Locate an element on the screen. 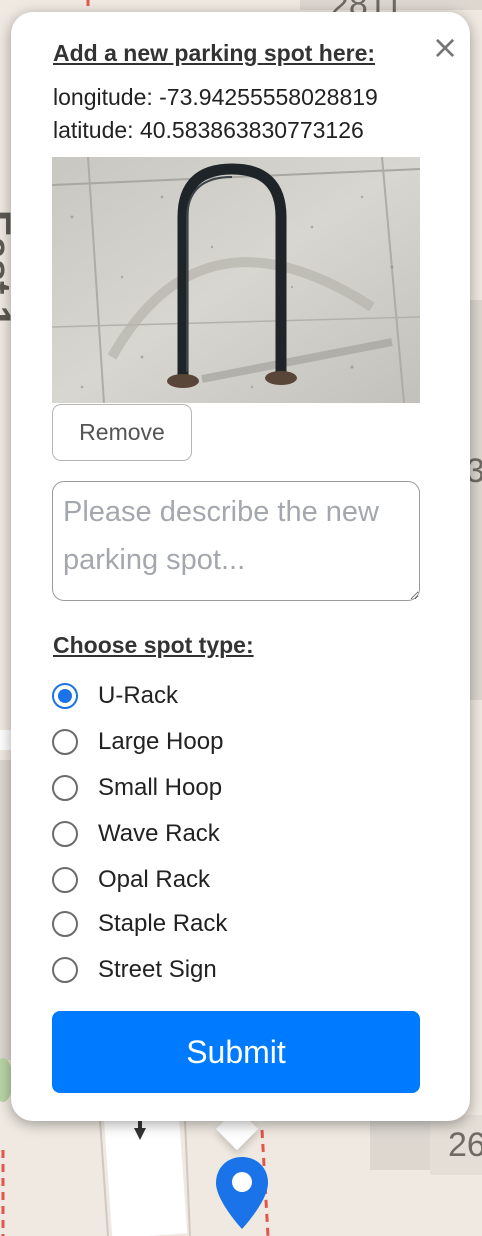 The width and height of the screenshot is (482, 1236). map-pin-icon is located at coordinates (242, 1193).